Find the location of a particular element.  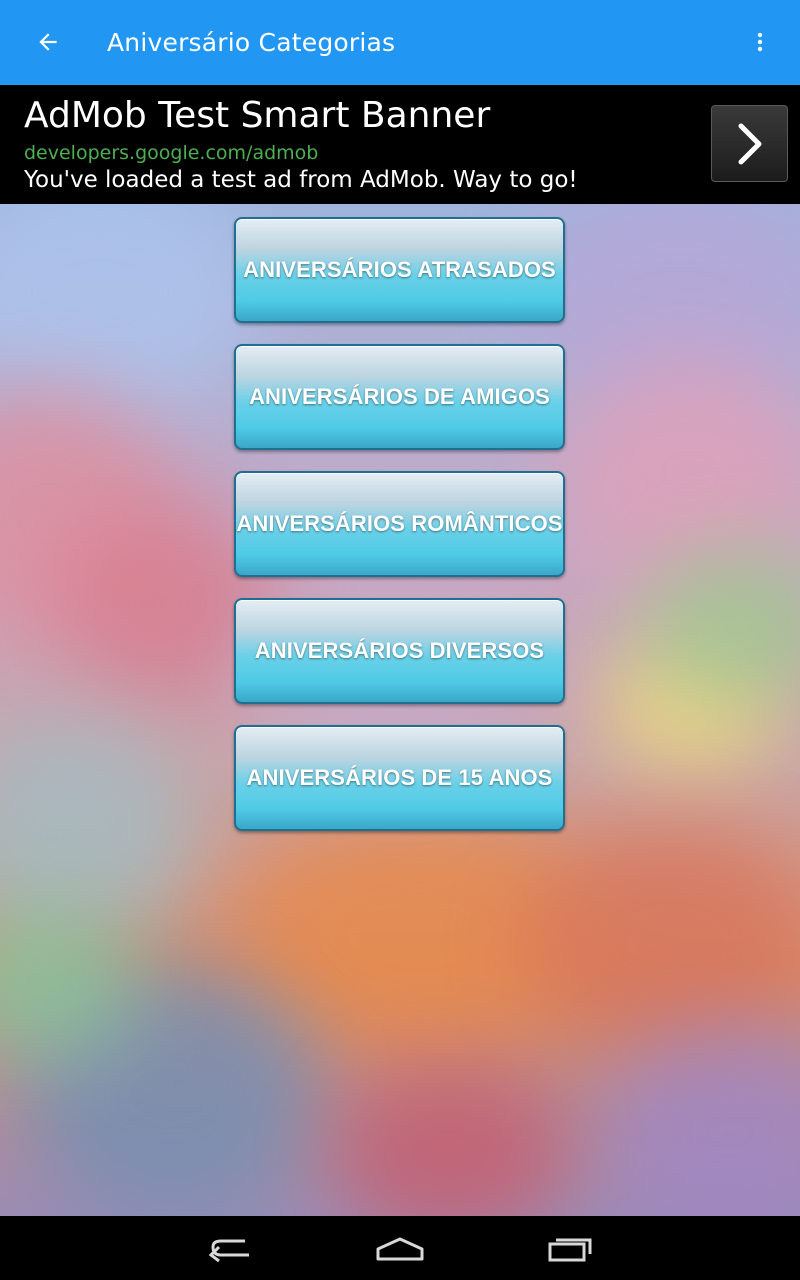

more-vert-icon is located at coordinates (760, 42).